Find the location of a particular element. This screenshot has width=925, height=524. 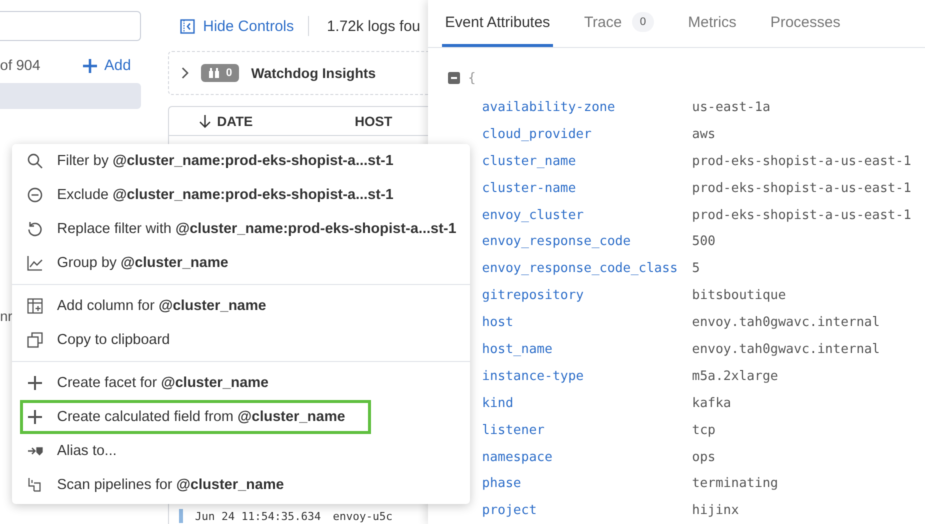

table-cell: envoy-u5c is located at coordinates (362, 516).